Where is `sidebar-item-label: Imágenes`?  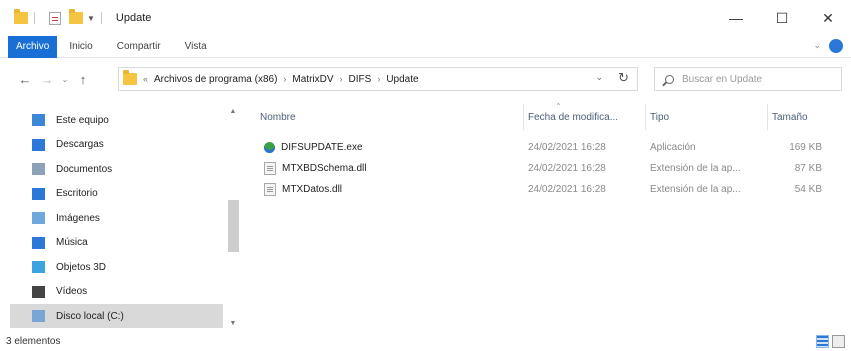 sidebar-item-label: Imágenes is located at coordinates (78, 218).